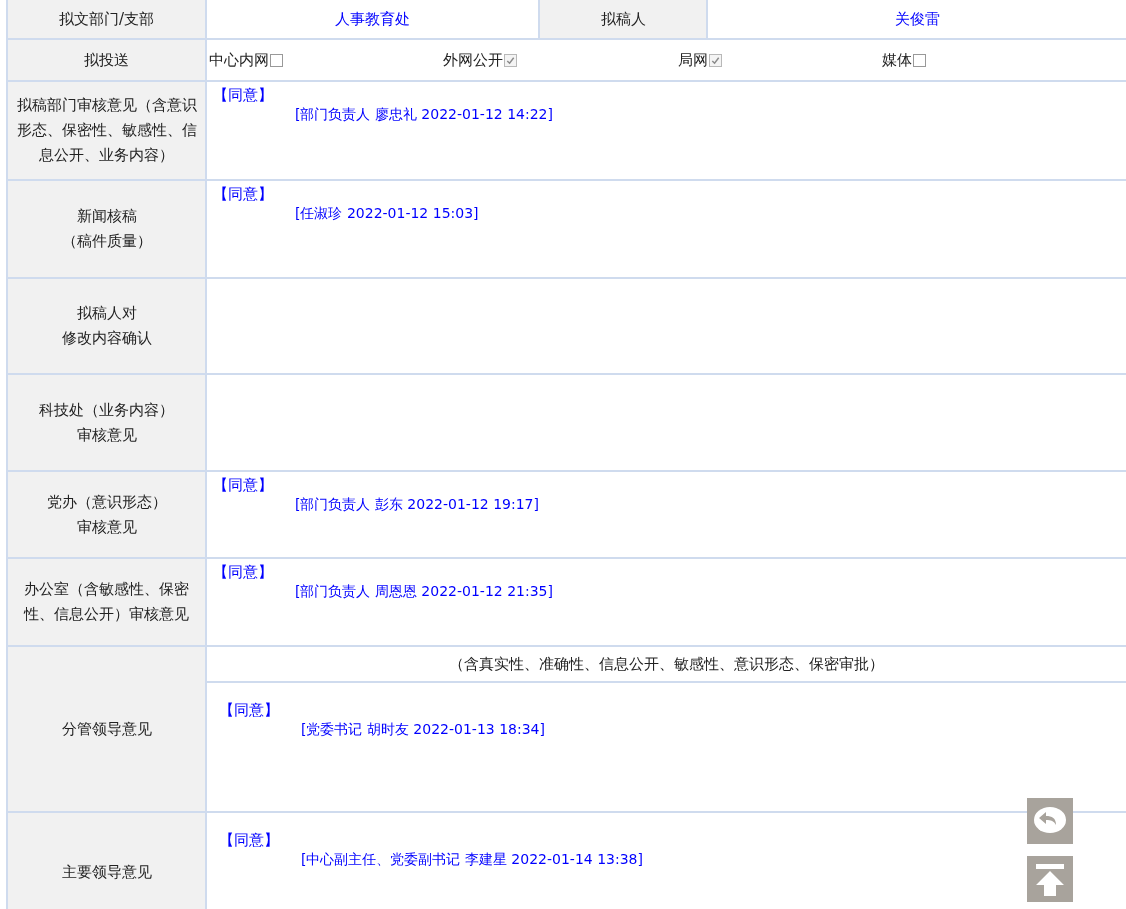  I want to click on signature-text: [部门负责人 彭东 2022-01-12 19:17], so click(417, 505).